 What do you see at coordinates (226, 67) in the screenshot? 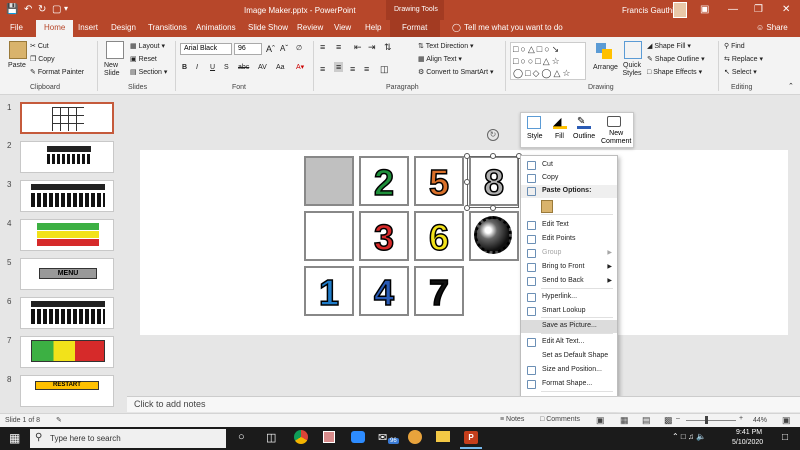
I see `shadow-button: S` at bounding box center [226, 67].